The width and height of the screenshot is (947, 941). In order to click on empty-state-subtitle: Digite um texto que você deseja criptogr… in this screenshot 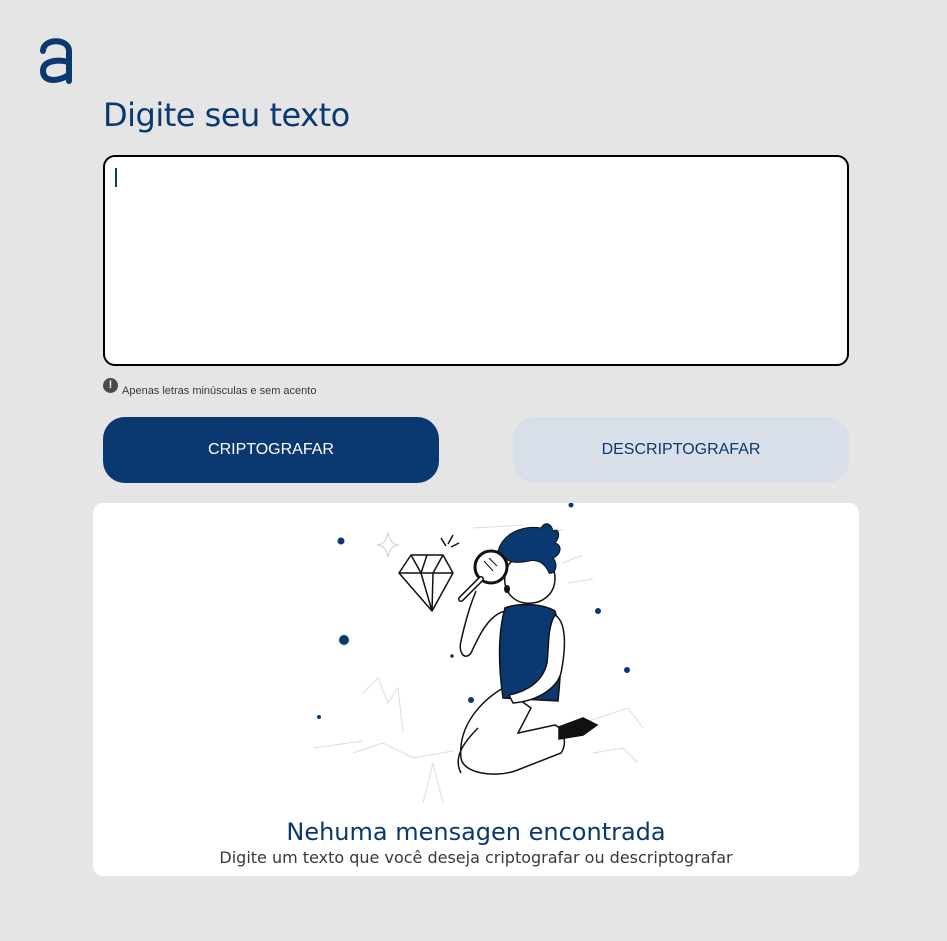, I will do `click(476, 857)`.